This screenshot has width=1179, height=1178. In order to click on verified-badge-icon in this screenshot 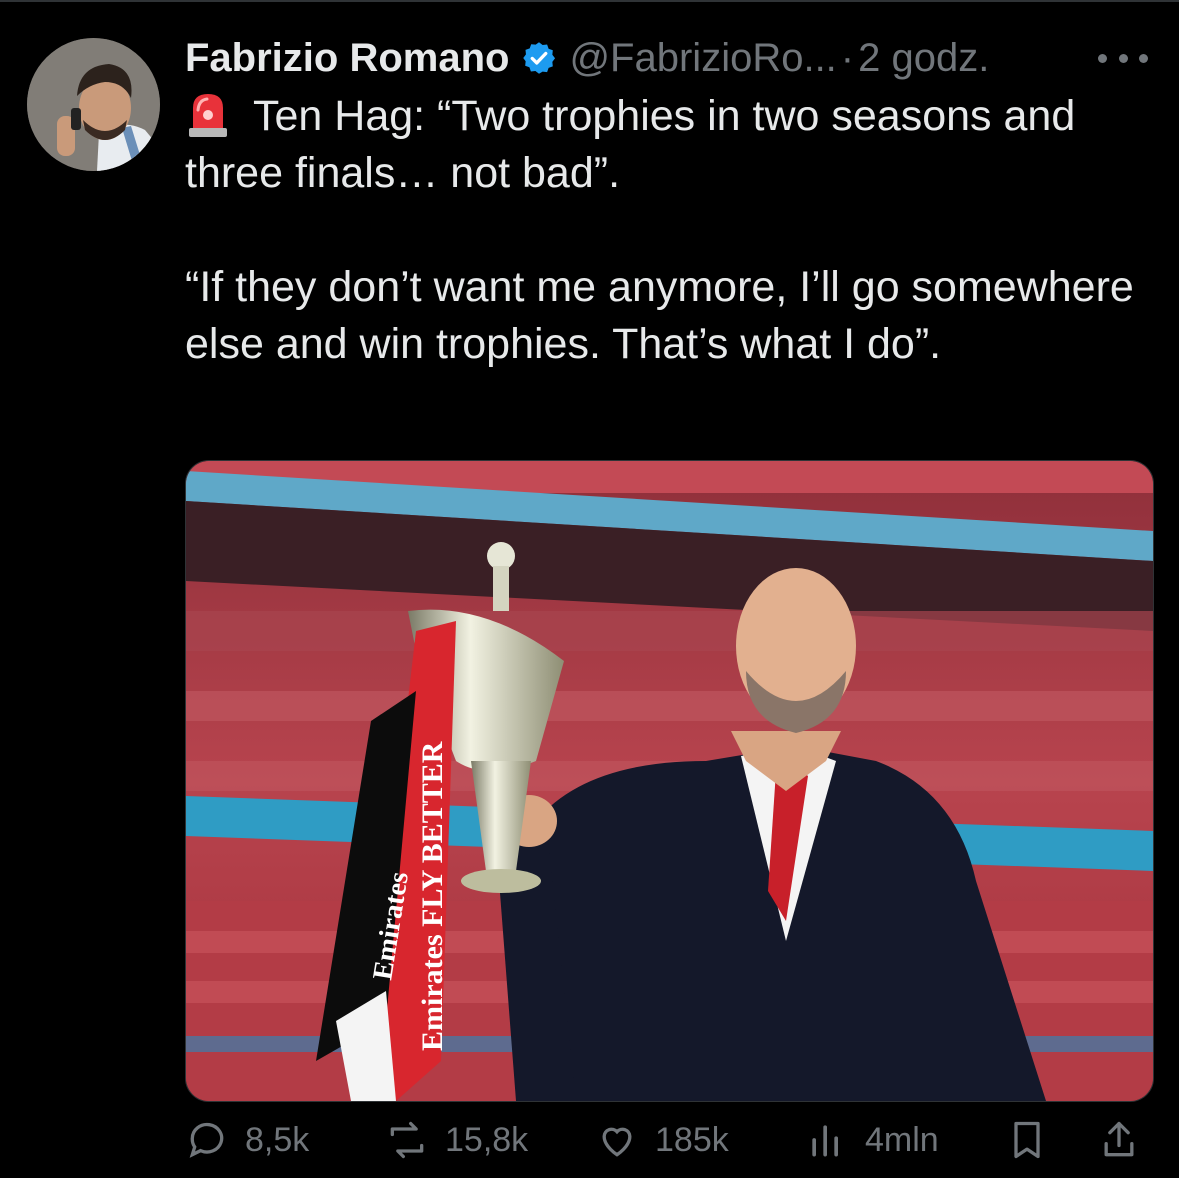, I will do `click(539, 58)`.